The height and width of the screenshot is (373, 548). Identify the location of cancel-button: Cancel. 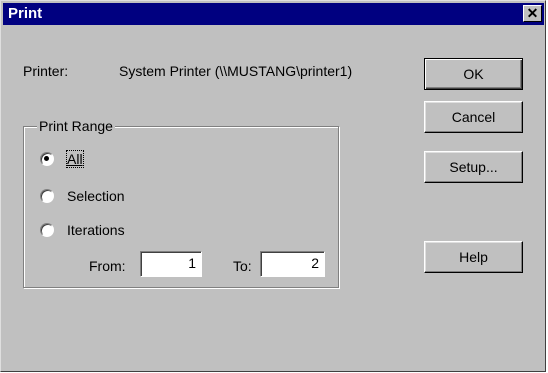
(473, 117).